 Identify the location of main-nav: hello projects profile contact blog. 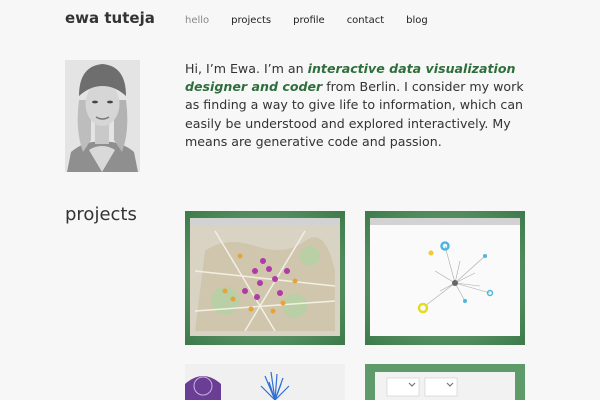
(317, 20).